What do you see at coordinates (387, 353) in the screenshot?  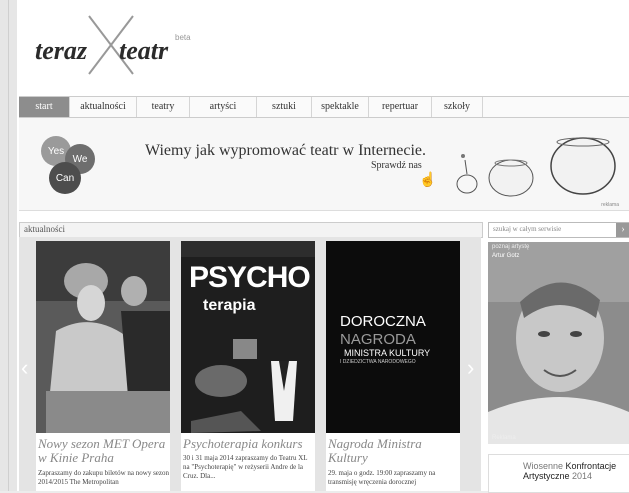 I see `poster-line-ministra: MINISTRA KULTURY` at bounding box center [387, 353].